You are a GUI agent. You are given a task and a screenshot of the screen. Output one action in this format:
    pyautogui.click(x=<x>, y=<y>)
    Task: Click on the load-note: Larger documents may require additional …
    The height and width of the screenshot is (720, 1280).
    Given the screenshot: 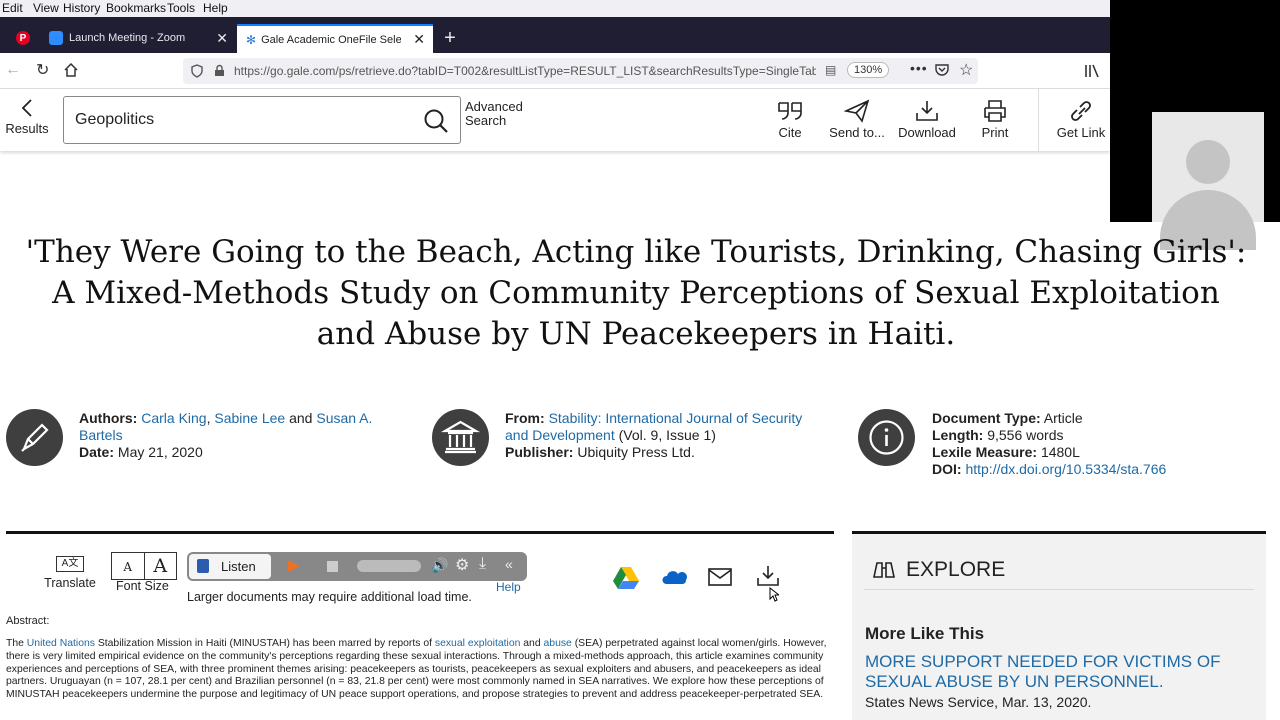 What is the action you would take?
    pyautogui.click(x=329, y=597)
    